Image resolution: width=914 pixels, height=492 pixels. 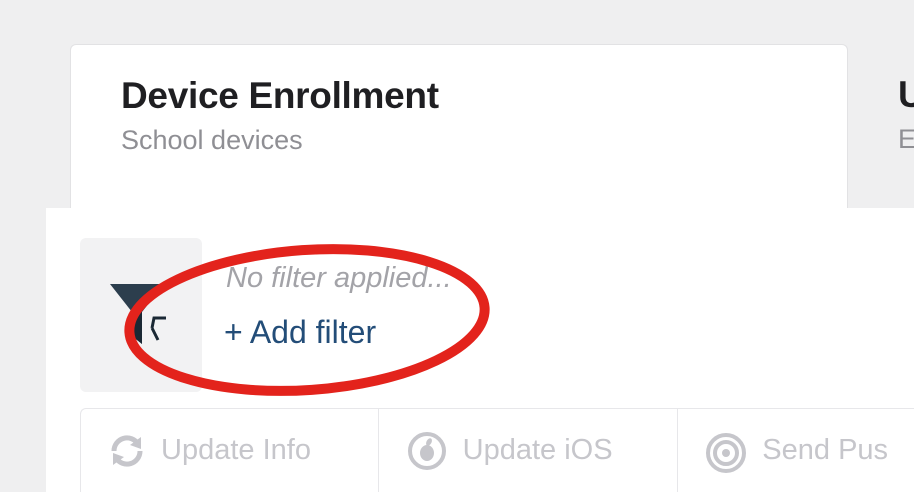 What do you see at coordinates (881, 126) in the screenshot?
I see `tab-next: U E` at bounding box center [881, 126].